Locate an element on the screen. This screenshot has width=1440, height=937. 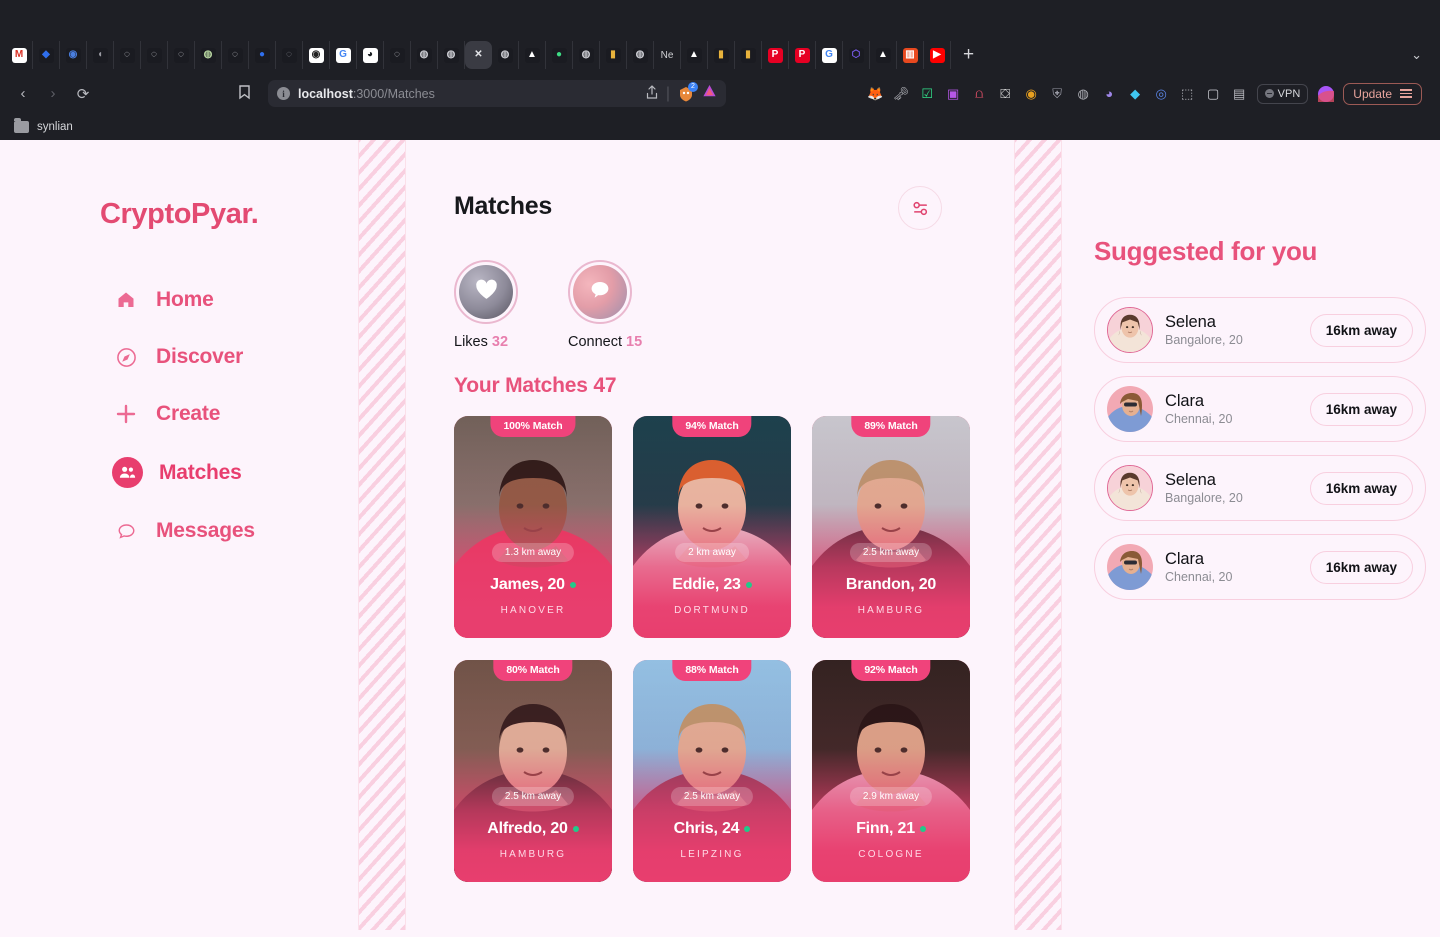
match-name-text: James, 20 is located at coordinates (527, 584).